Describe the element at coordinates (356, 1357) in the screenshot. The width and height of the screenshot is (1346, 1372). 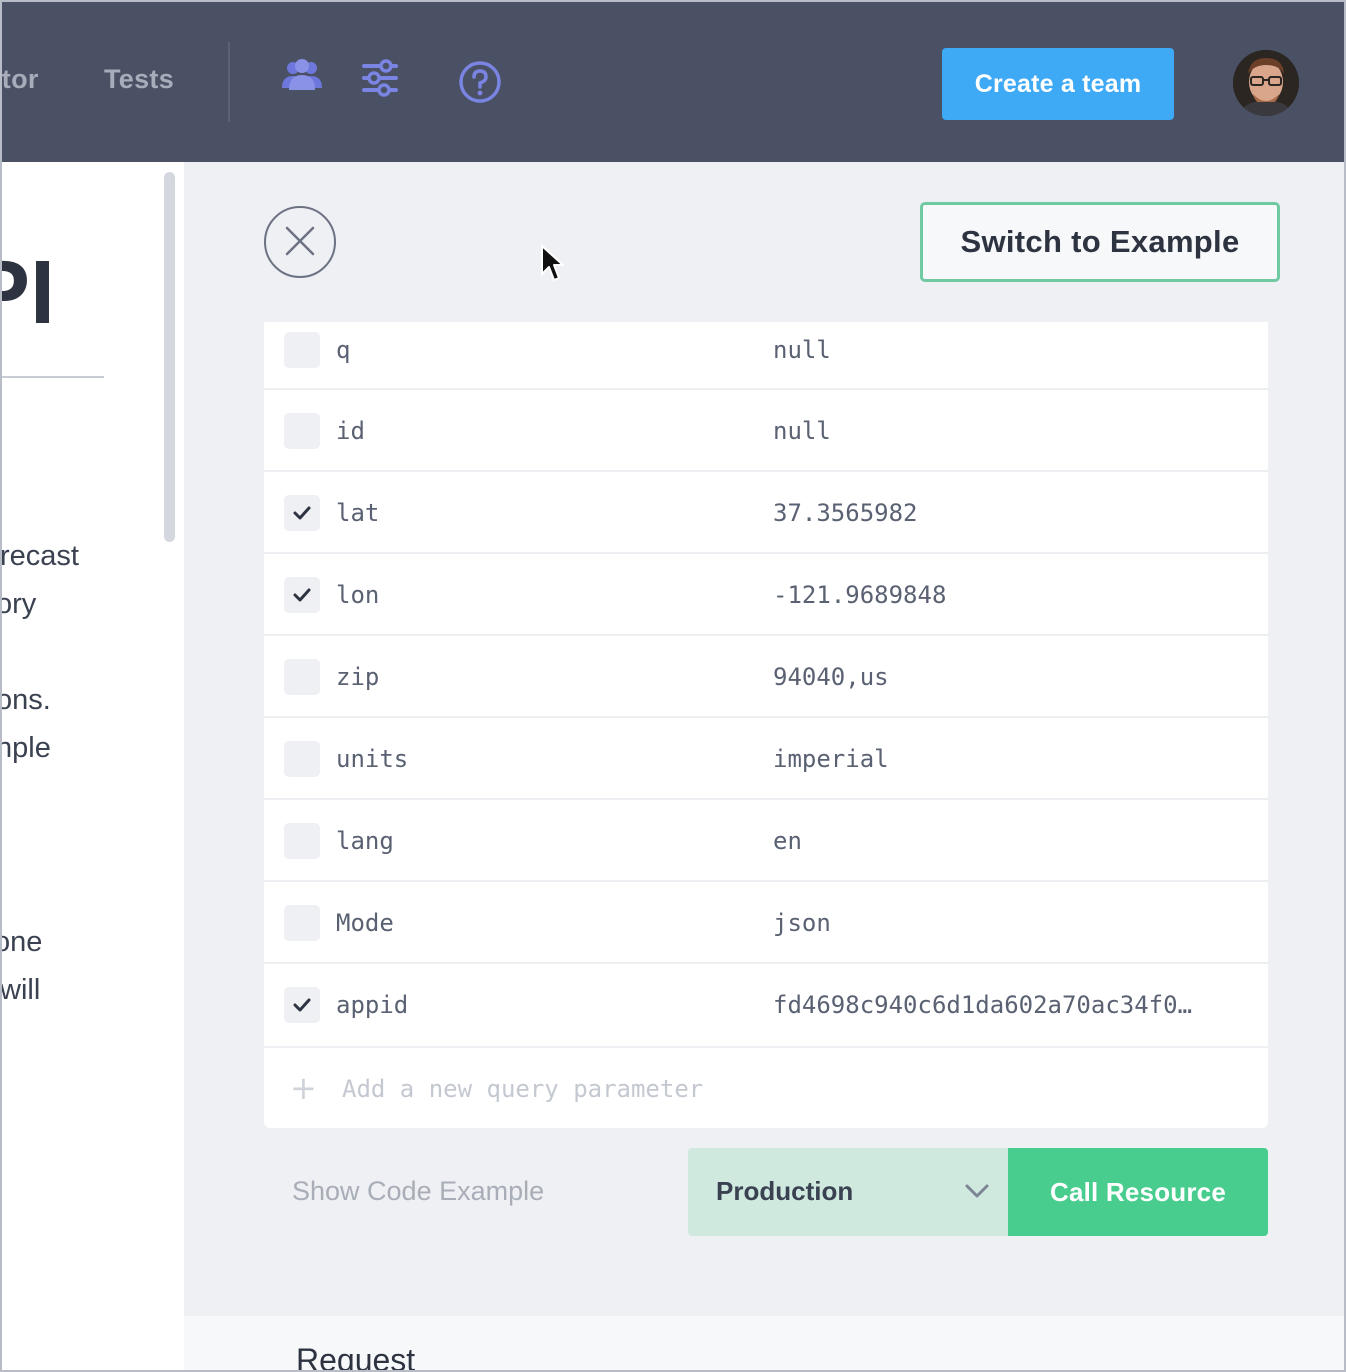
I see `request-title: Request` at that location.